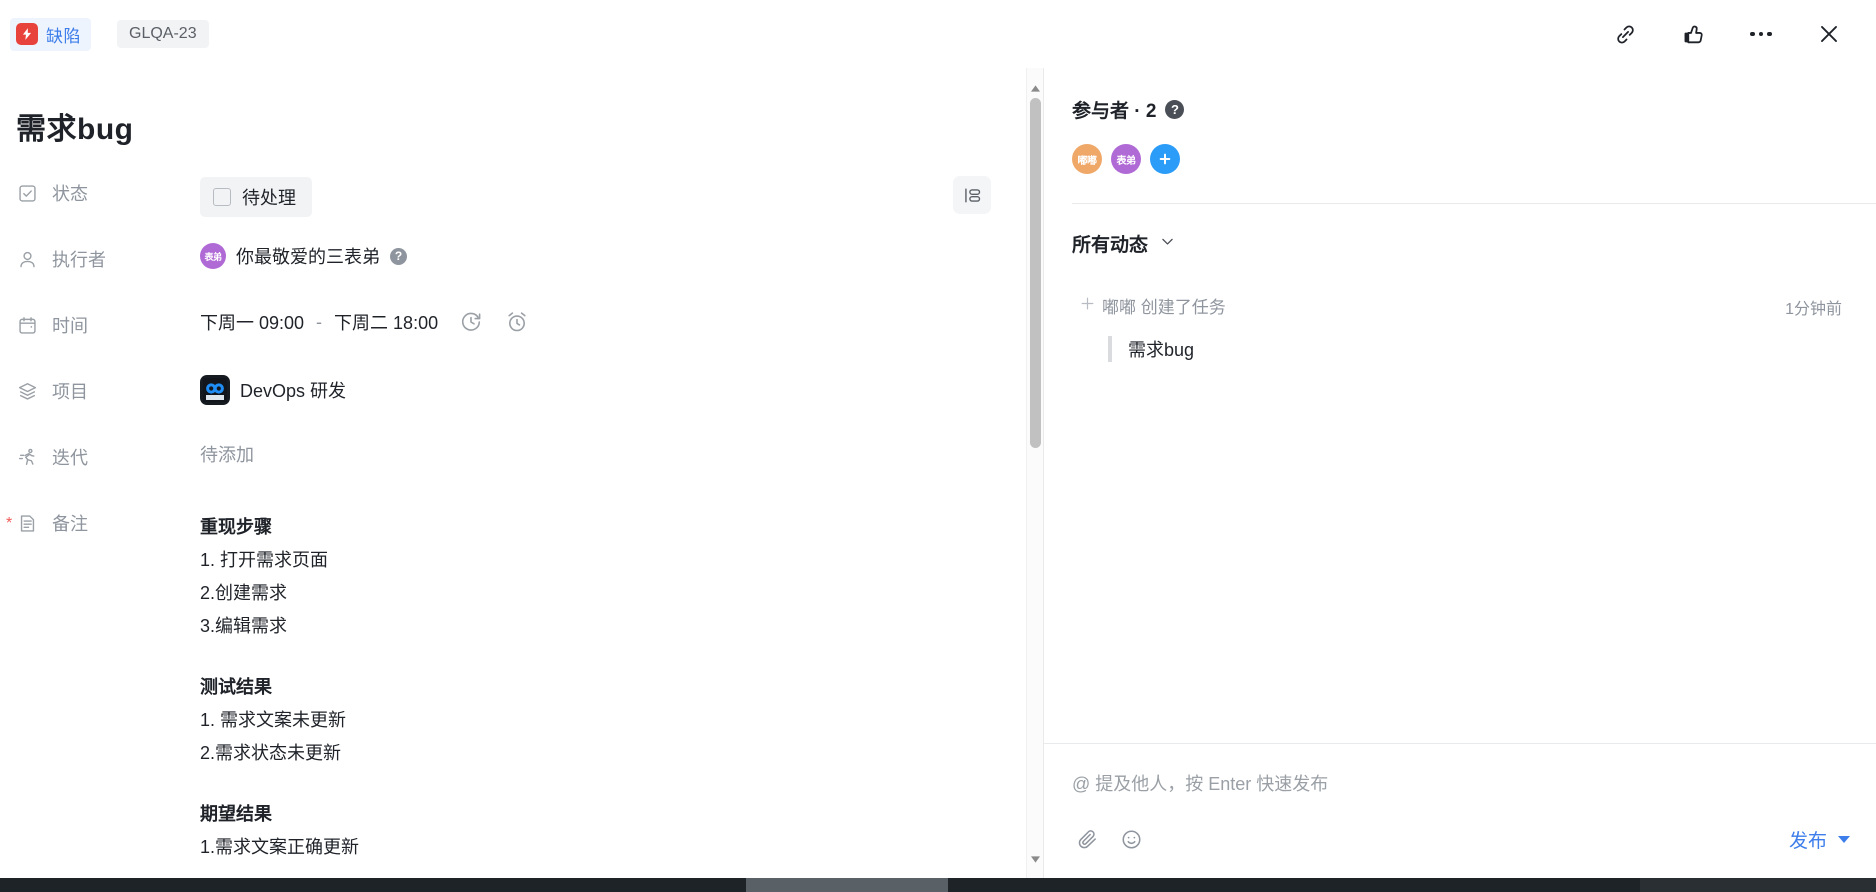  What do you see at coordinates (1693, 34) in the screenshot?
I see `thumbs-up-icon` at bounding box center [1693, 34].